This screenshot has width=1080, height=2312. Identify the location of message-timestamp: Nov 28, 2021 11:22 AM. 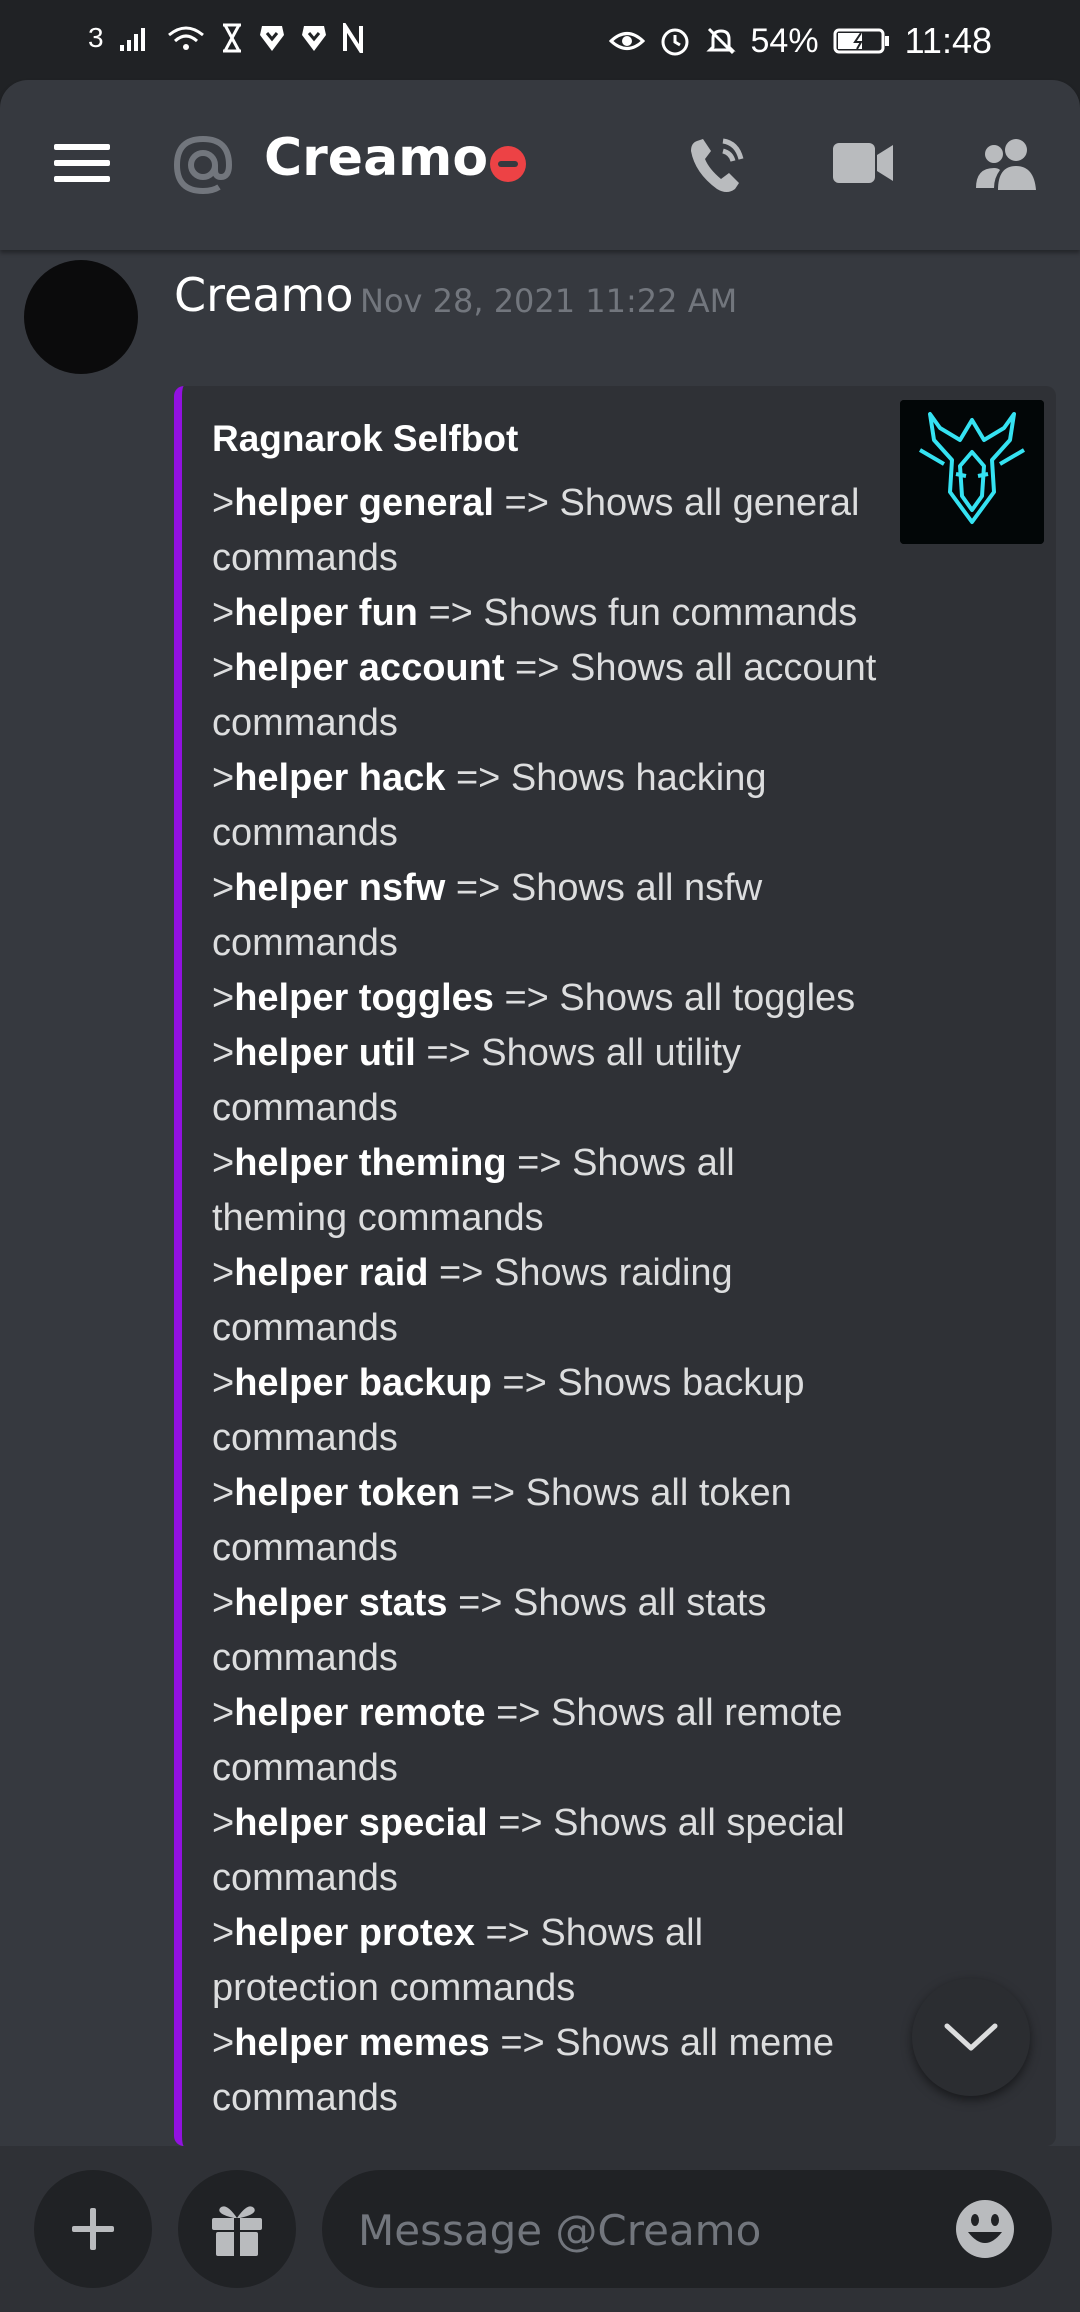
(549, 301).